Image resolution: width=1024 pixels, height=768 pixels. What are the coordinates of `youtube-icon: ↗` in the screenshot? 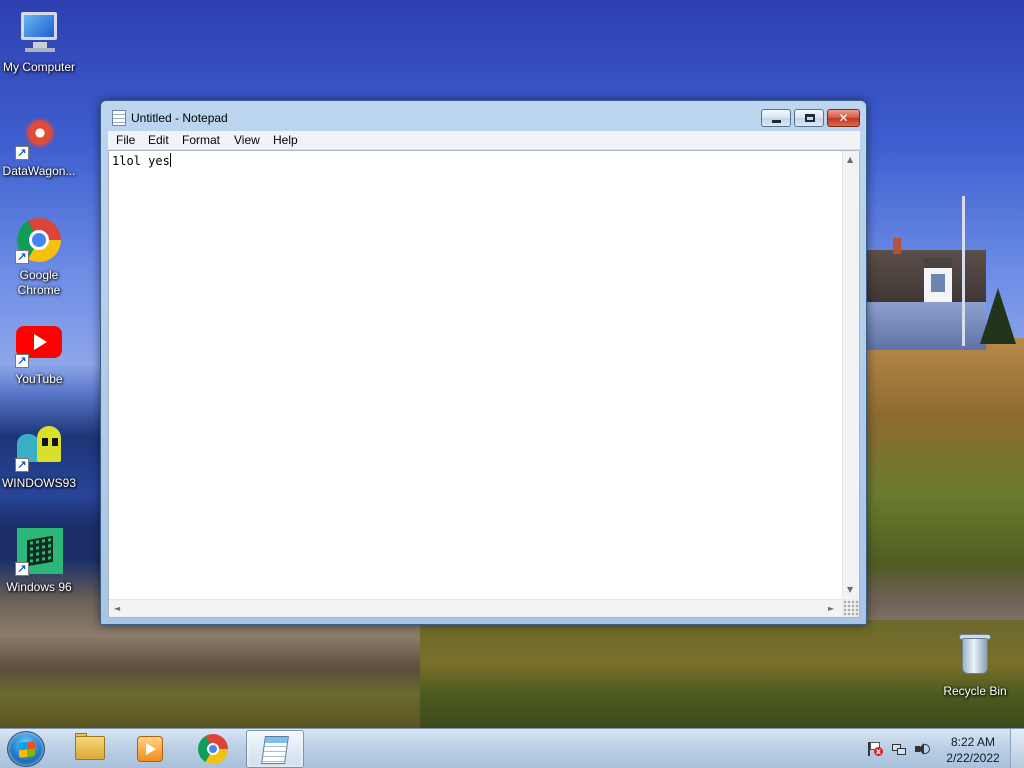 It's located at (39, 344).